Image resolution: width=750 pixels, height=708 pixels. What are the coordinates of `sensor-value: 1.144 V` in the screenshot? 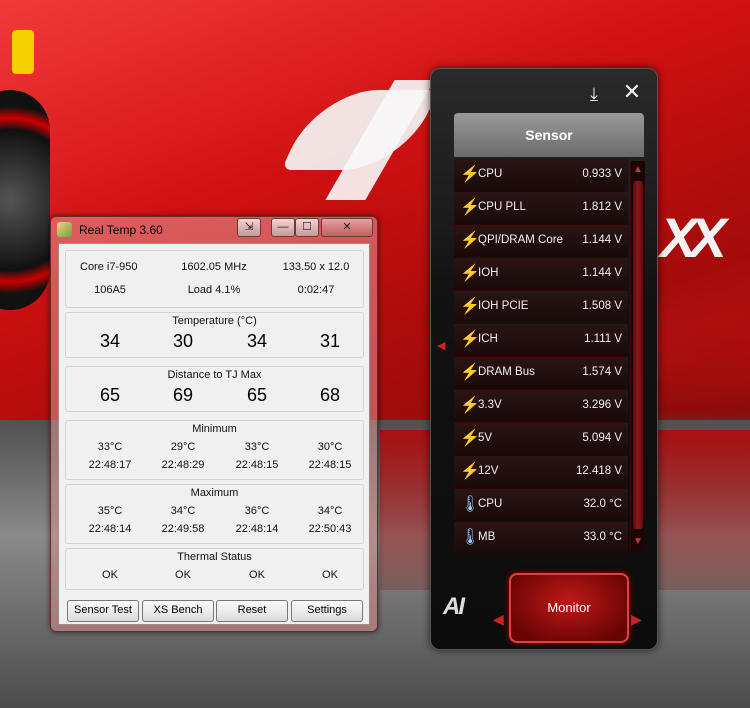 It's located at (602, 240).